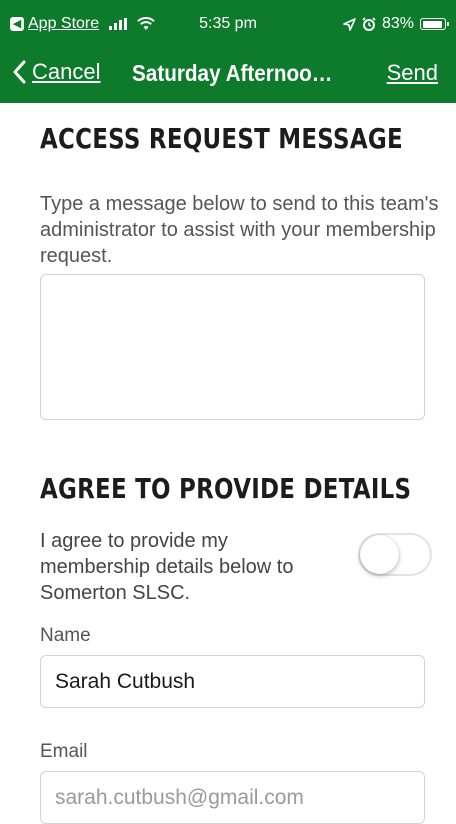 The width and height of the screenshot is (456, 824). I want to click on battery-percent: 83%, so click(397, 23).